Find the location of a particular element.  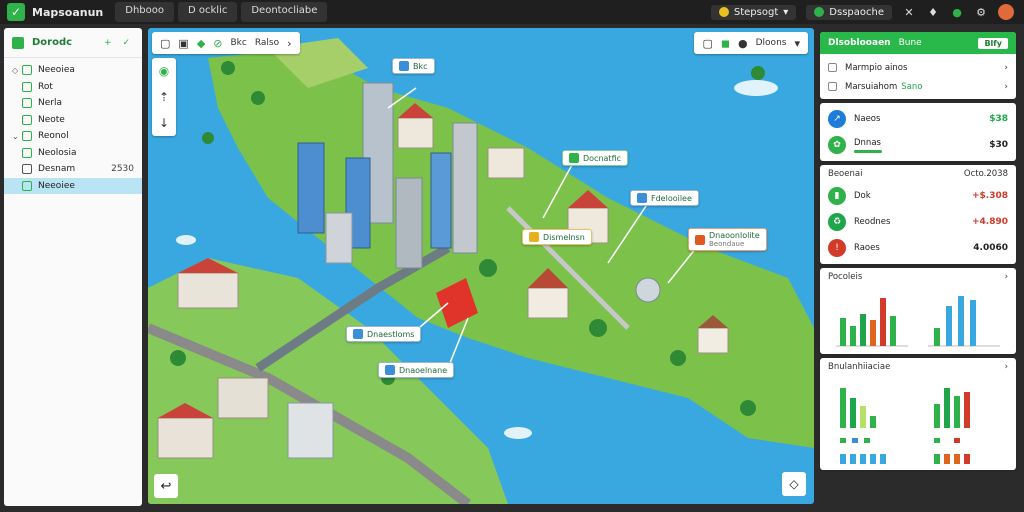

sidebar-item-label: Neeoiee is located at coordinates (56, 185).